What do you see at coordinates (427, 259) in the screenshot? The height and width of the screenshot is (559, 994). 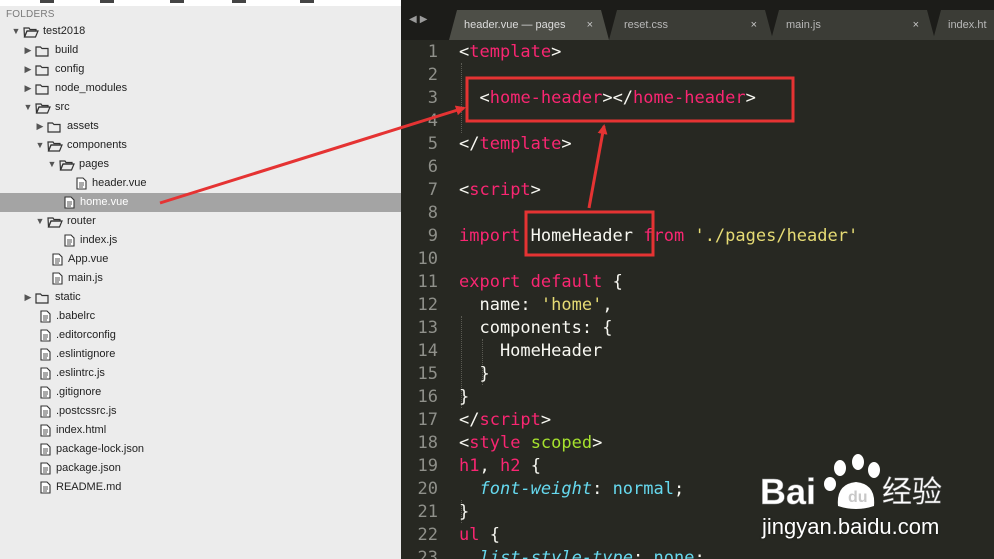 I see `line-number: 10` at bounding box center [427, 259].